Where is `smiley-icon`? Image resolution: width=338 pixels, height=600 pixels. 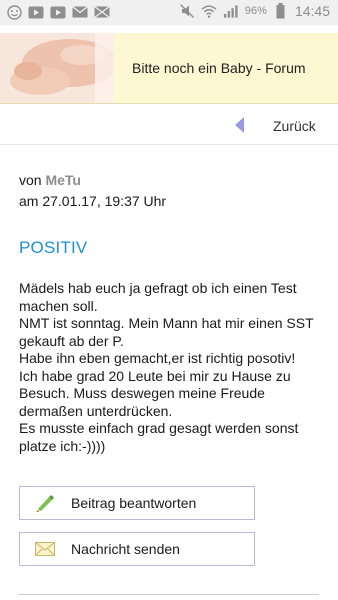 smiley-icon is located at coordinates (14, 12).